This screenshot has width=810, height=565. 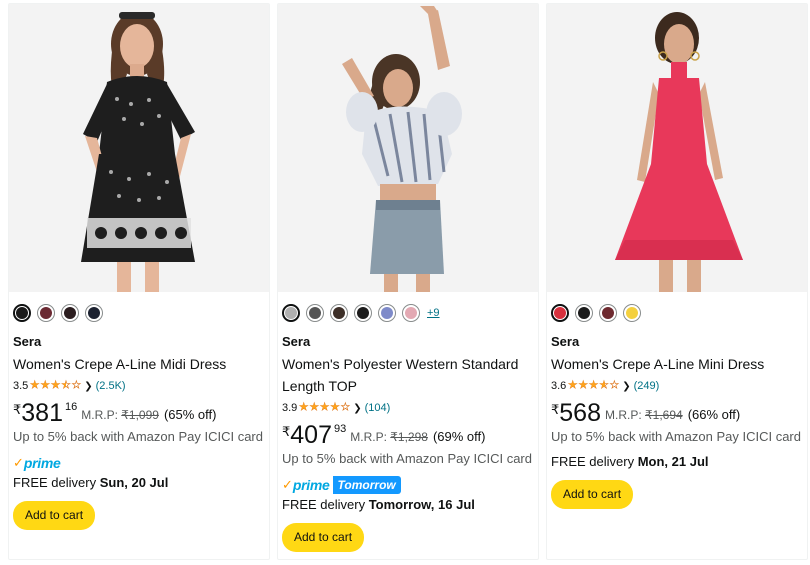 What do you see at coordinates (678, 364) in the screenshot?
I see `product-title: Women's Crepe A-Line Mini Dress` at bounding box center [678, 364].